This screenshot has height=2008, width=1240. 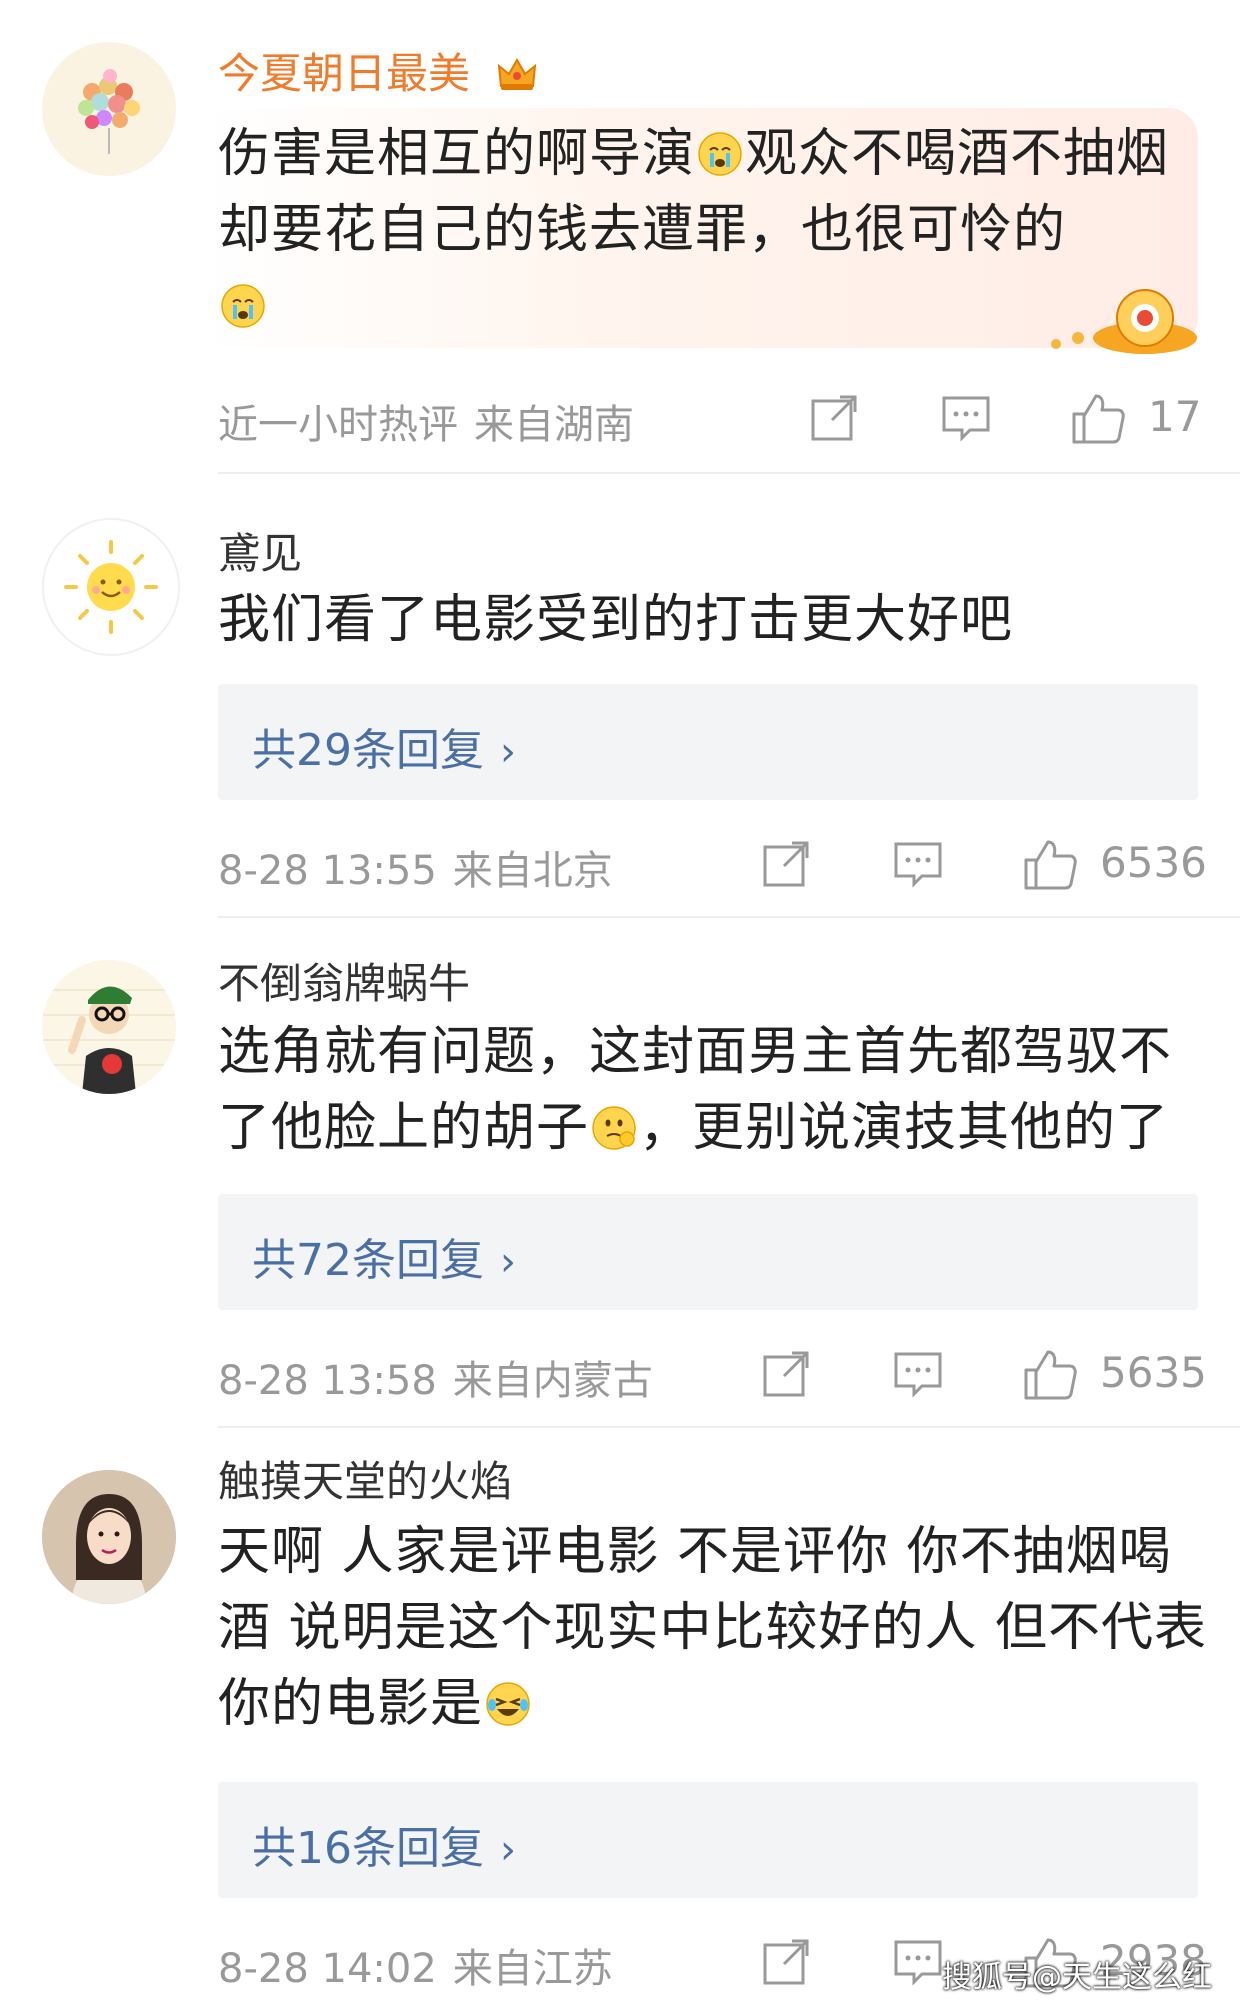 I want to click on laughing-crying-emoji-icon, so click(x=508, y=1704).